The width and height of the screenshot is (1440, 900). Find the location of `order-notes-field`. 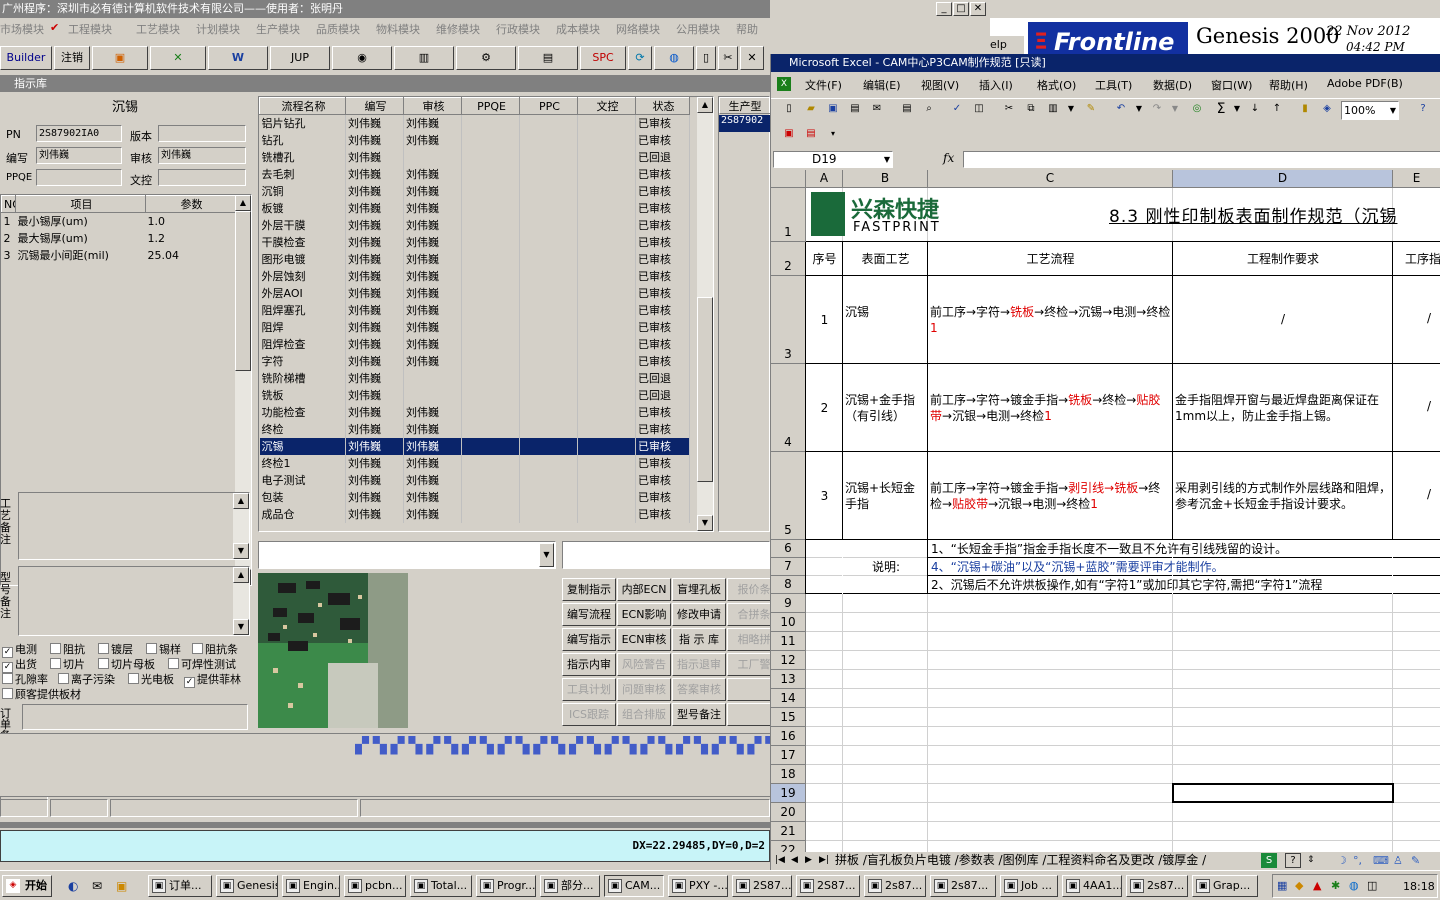

order-notes-field is located at coordinates (135, 717).